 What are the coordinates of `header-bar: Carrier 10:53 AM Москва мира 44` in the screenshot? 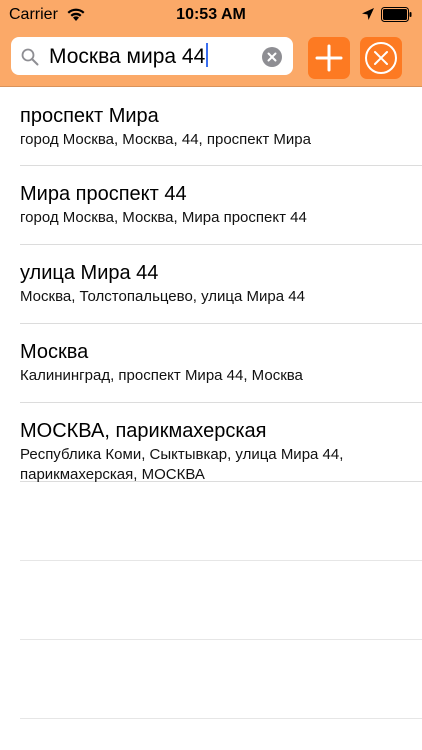 It's located at (211, 43).